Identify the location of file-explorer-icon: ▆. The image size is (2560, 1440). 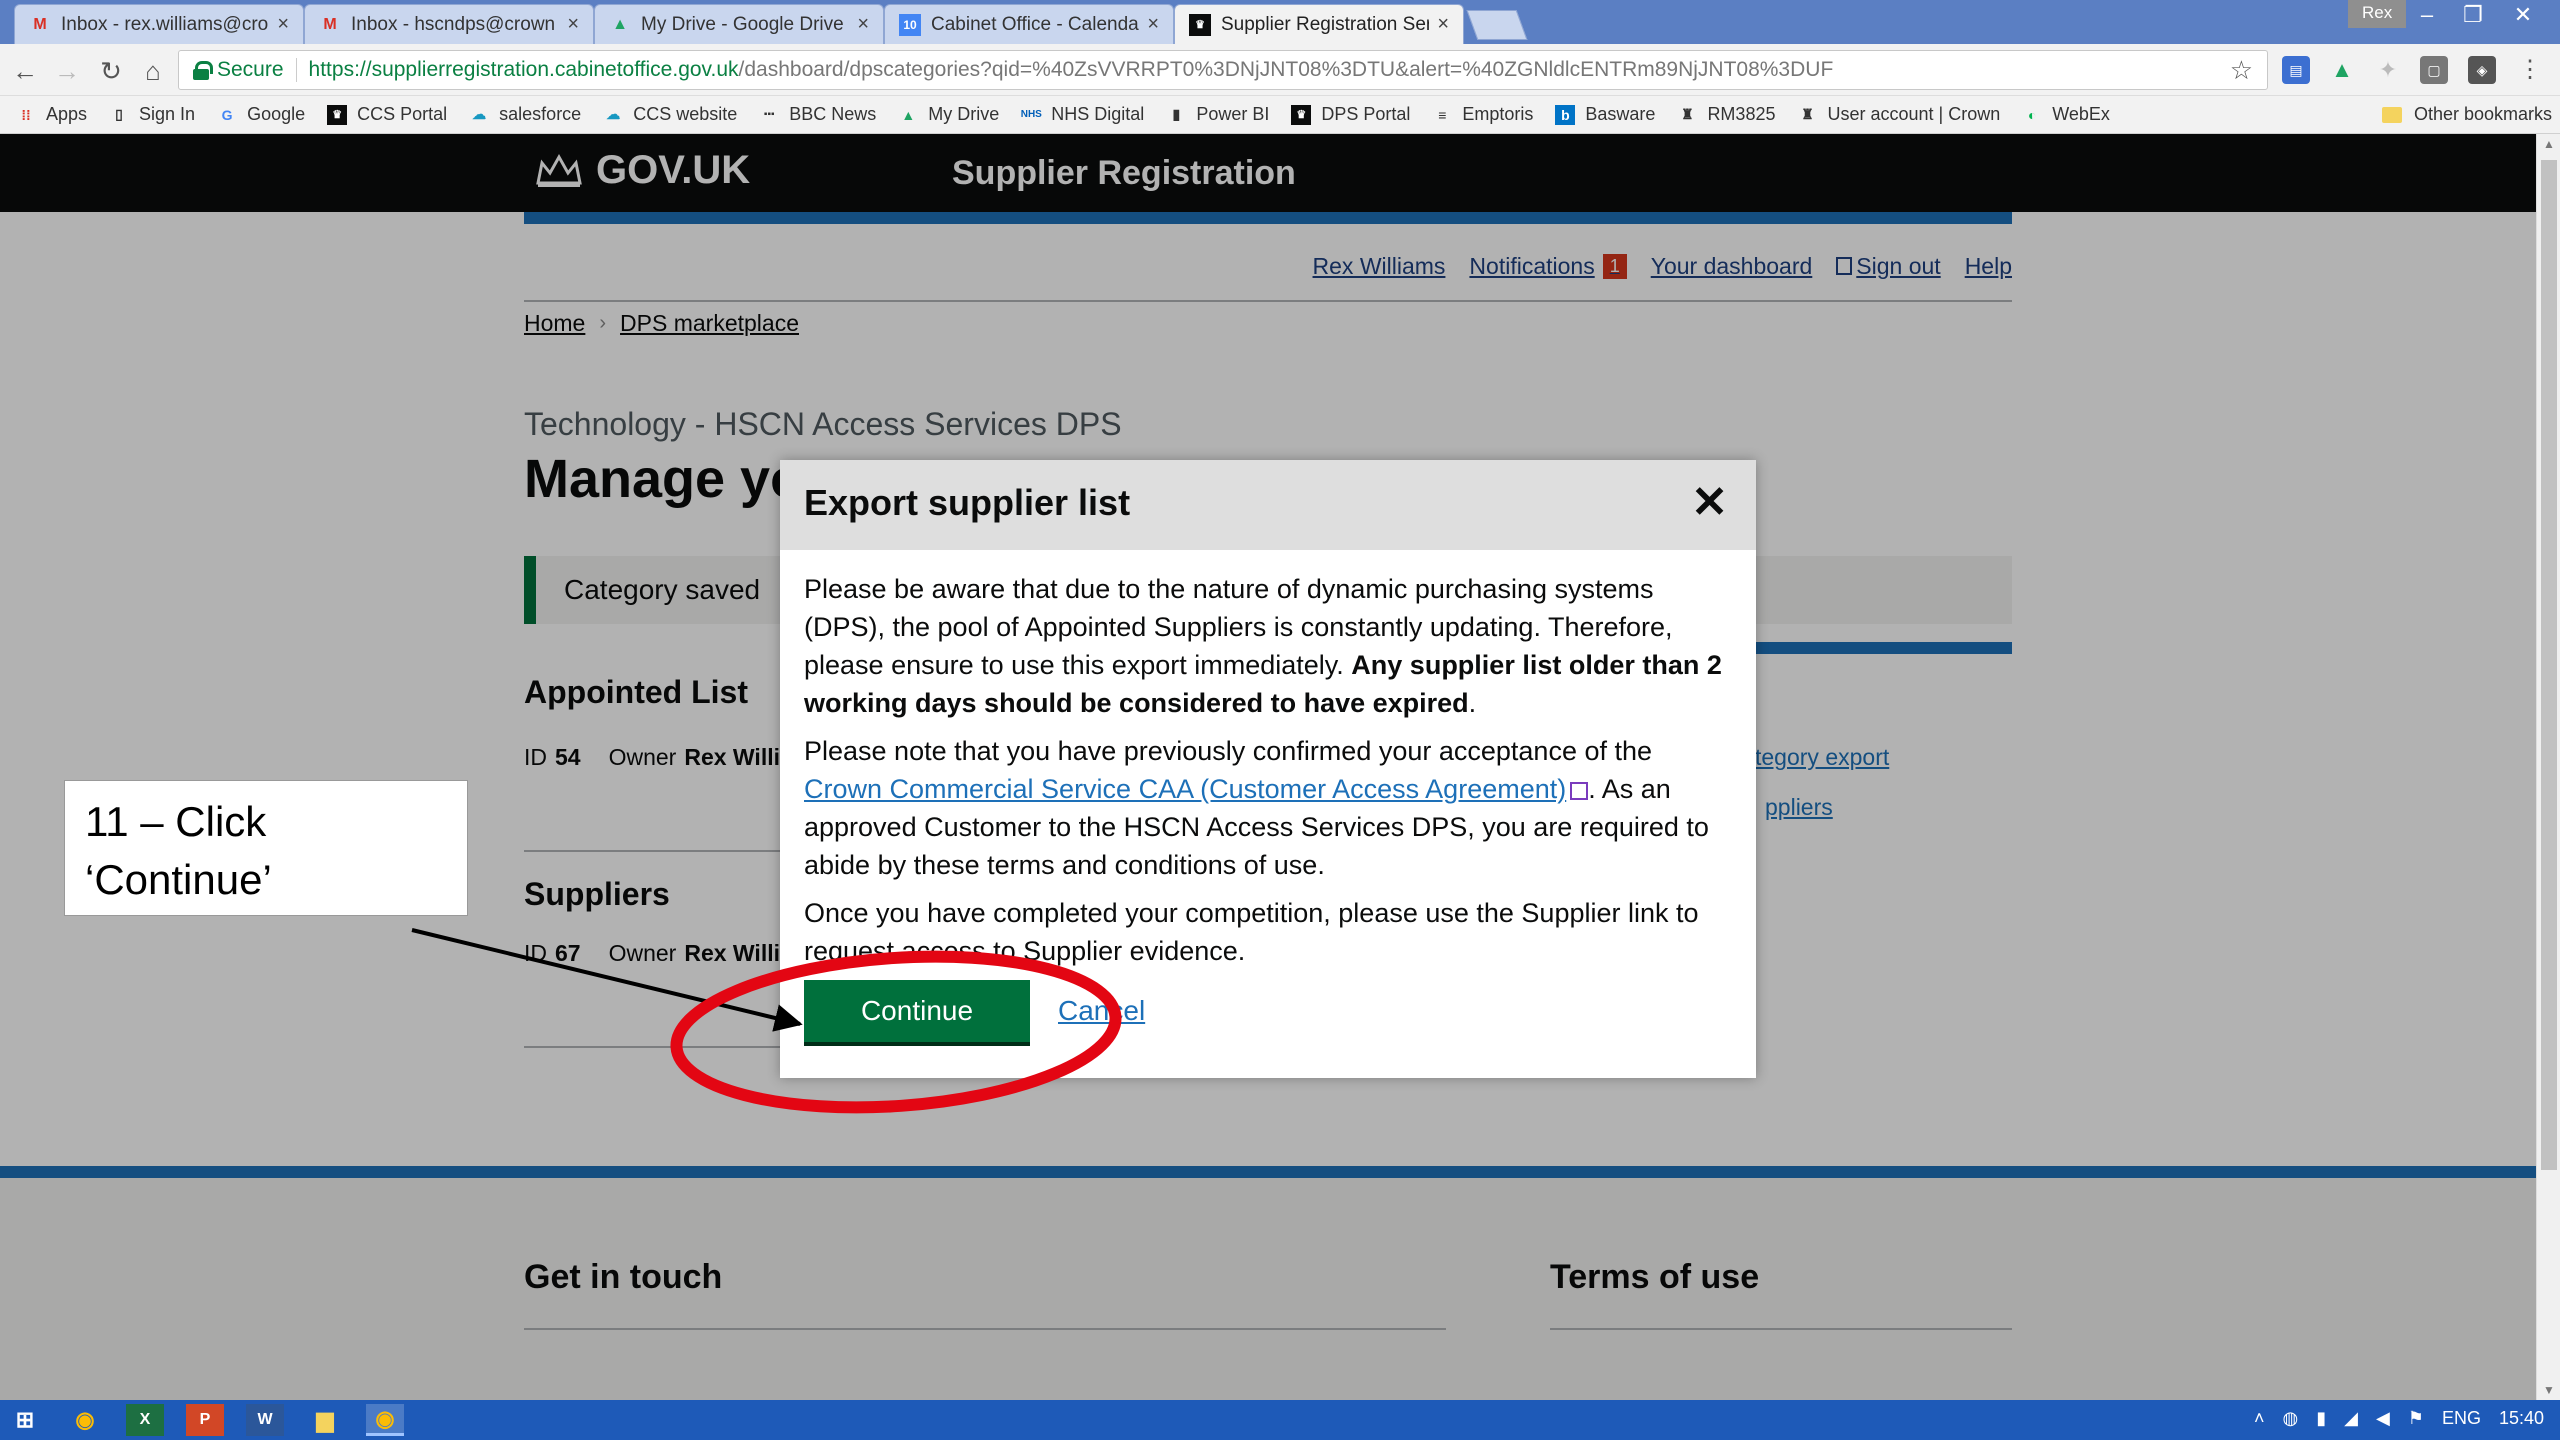
(325, 1420).